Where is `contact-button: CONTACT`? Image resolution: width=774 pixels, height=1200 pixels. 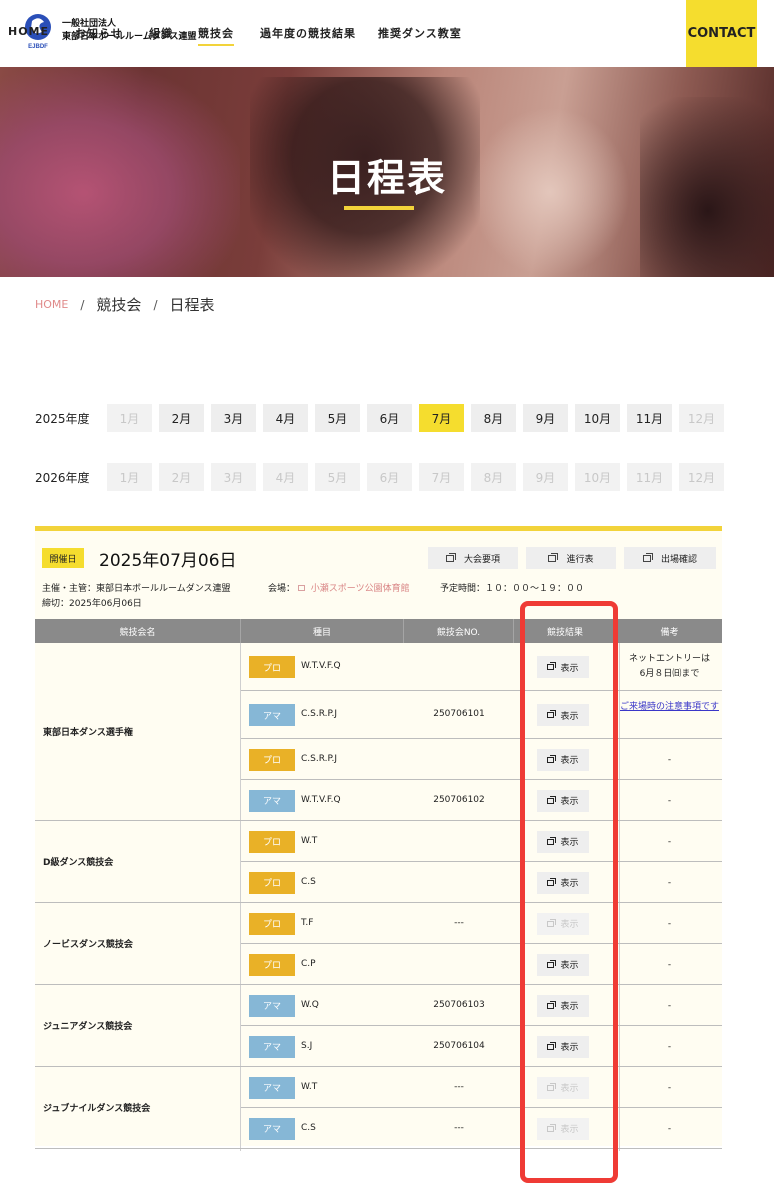
contact-button: CONTACT is located at coordinates (721, 33).